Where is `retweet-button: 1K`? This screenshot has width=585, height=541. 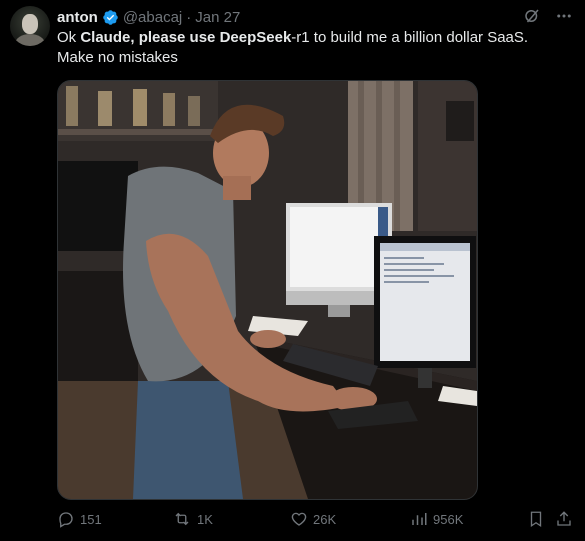
retweet-button: 1K is located at coordinates (192, 519).